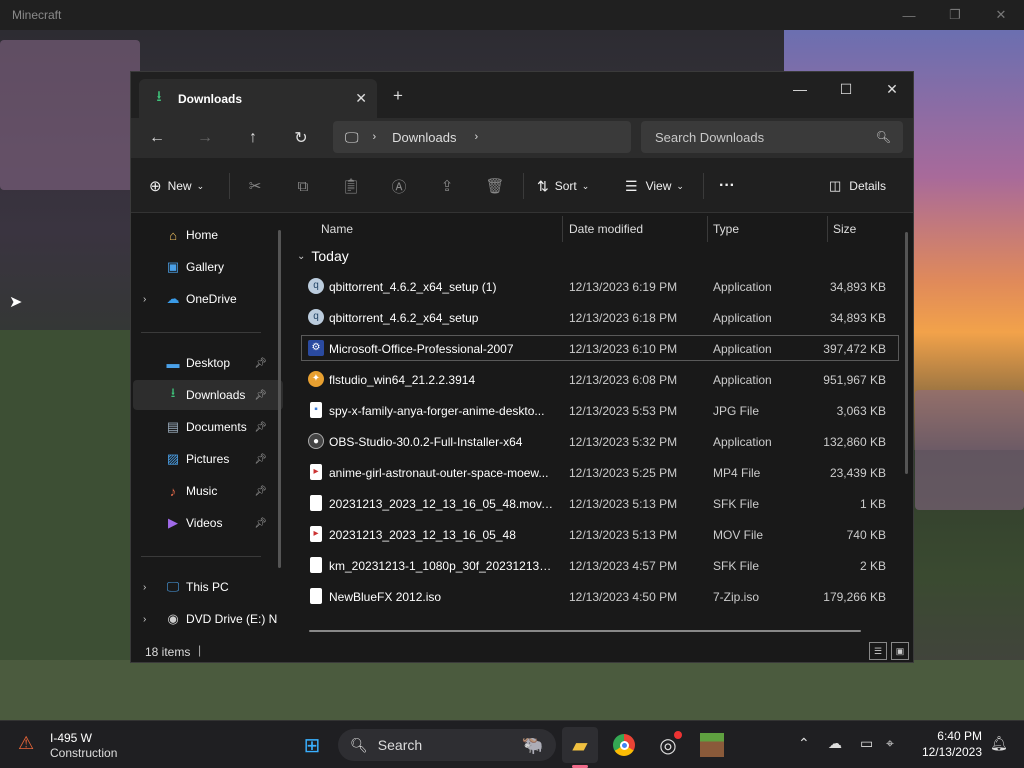 The image size is (1024, 768). What do you see at coordinates (866, 743) in the screenshot?
I see `display-icon: ▭` at bounding box center [866, 743].